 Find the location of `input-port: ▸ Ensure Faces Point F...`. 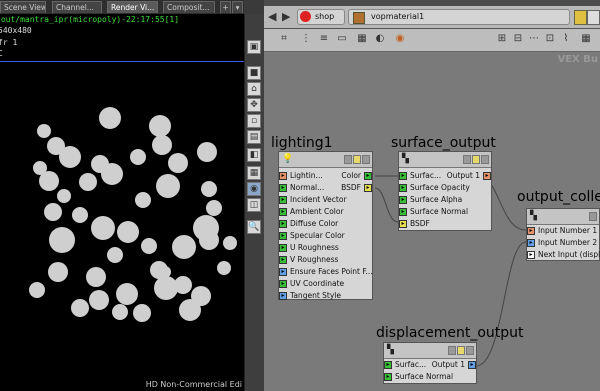

input-port: ▸ Ensure Faces Point F... is located at coordinates (326, 272).